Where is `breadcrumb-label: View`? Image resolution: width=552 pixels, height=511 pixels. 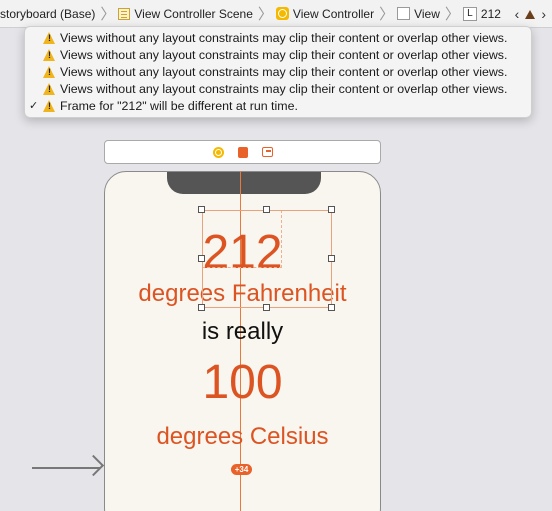
breadcrumb-label: View is located at coordinates (427, 13).